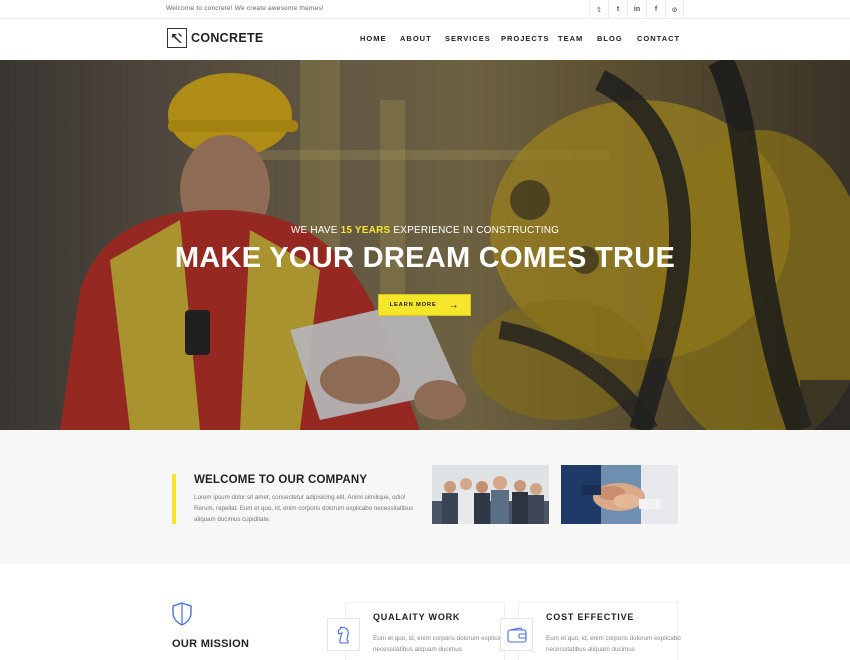 The height and width of the screenshot is (660, 850). I want to click on tumblr-icon: t, so click(617, 9).